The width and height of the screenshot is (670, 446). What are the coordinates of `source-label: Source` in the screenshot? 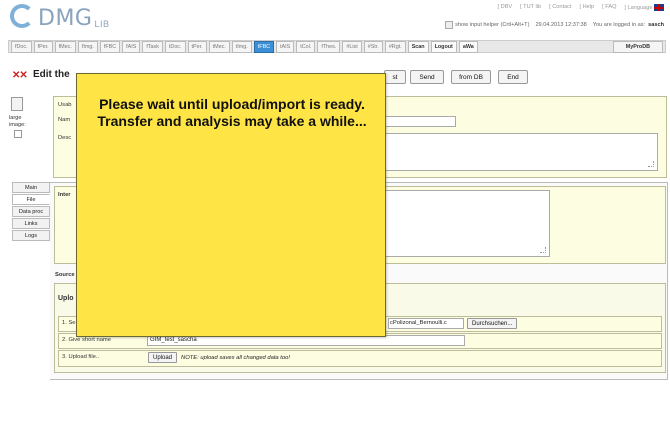 It's located at (65, 275).